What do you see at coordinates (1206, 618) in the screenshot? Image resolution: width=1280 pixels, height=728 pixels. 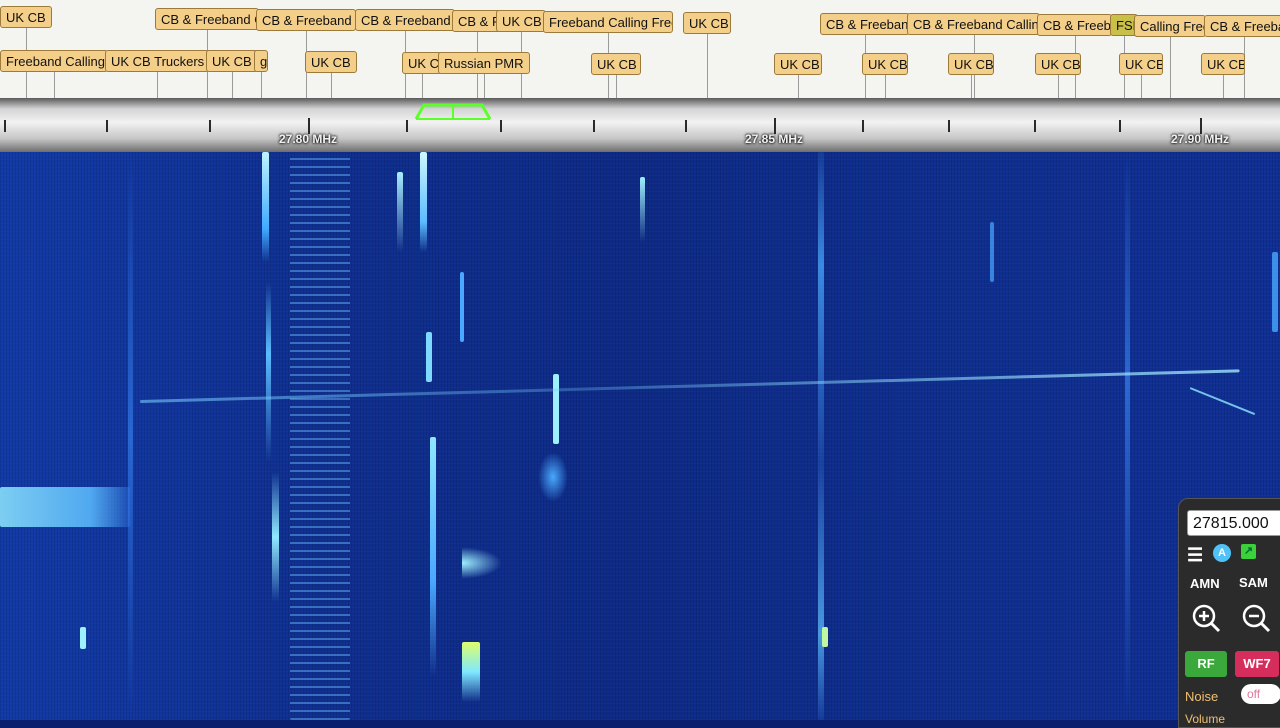 I see `zoom-in-icon` at bounding box center [1206, 618].